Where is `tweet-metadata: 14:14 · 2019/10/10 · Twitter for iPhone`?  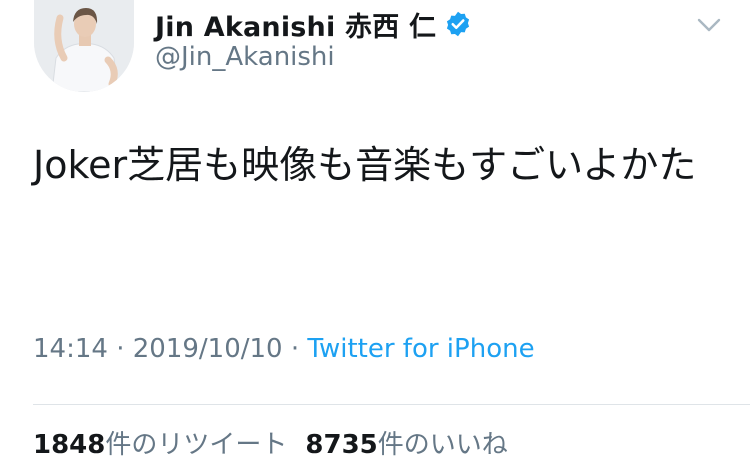
tweet-metadata: 14:14 · 2019/10/10 · Twitter for iPhone is located at coordinates (284, 349).